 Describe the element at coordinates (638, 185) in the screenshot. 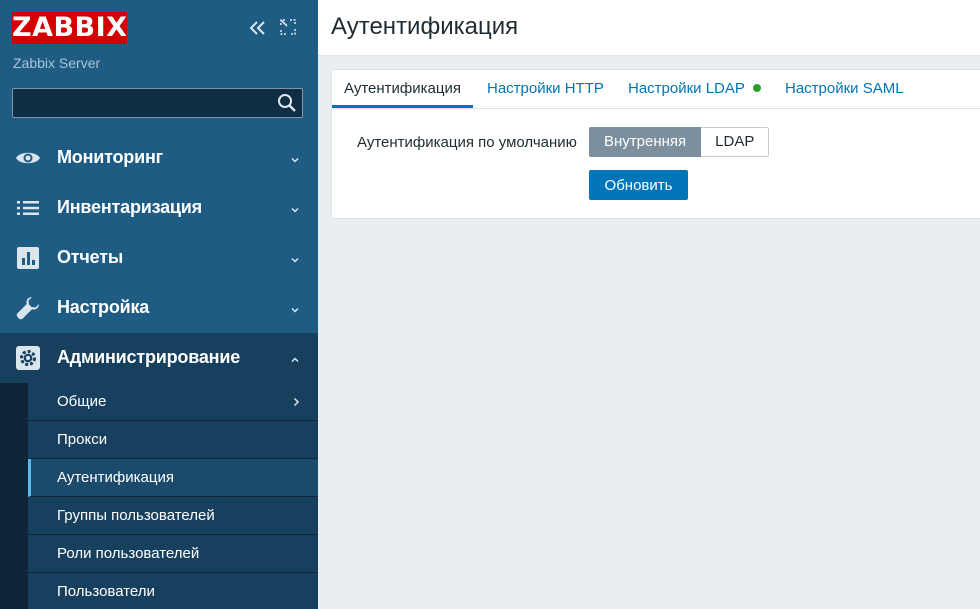

I see `update-button: Обновить` at that location.